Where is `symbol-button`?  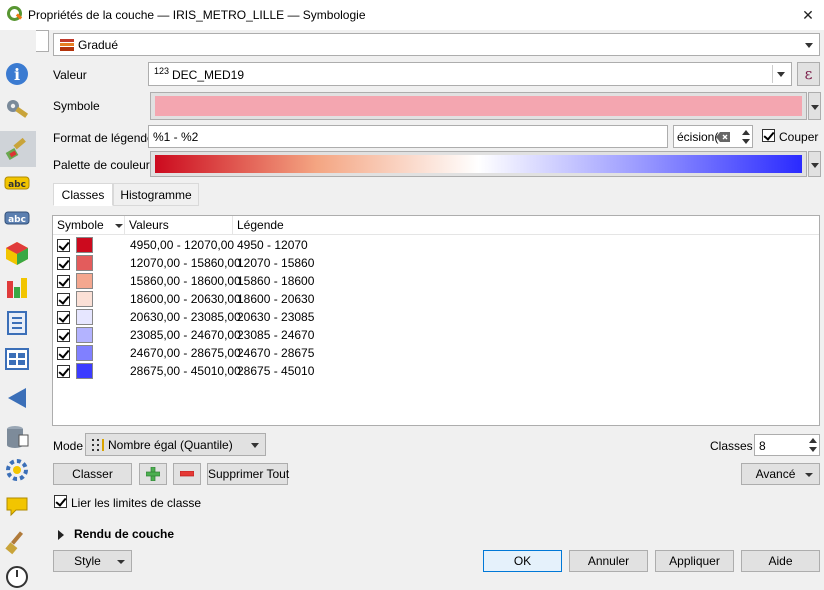
symbol-button is located at coordinates (478, 106).